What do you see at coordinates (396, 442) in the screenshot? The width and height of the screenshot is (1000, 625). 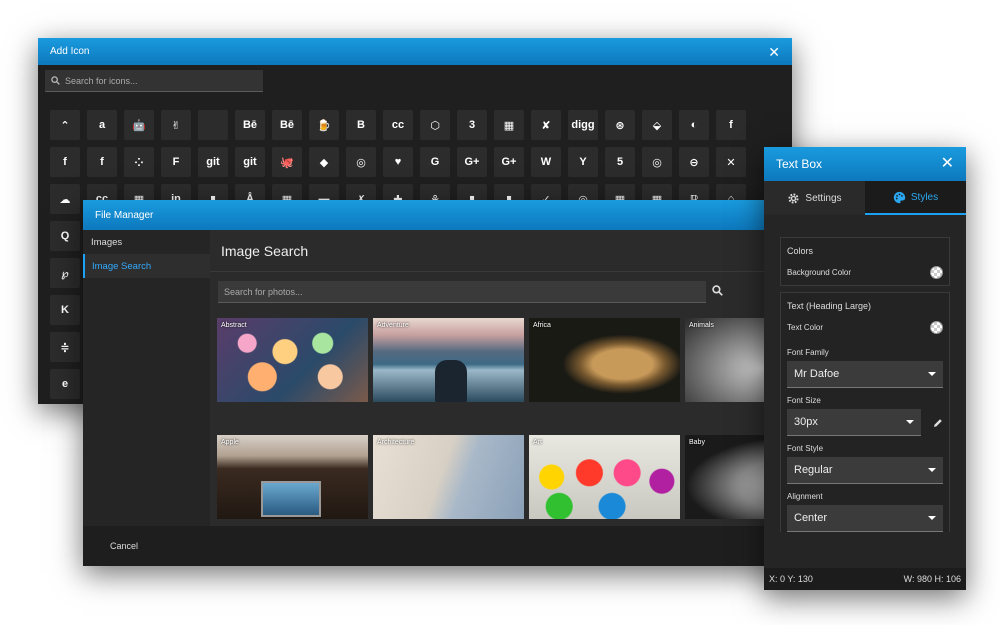 I see `photo-label: Architecture` at bounding box center [396, 442].